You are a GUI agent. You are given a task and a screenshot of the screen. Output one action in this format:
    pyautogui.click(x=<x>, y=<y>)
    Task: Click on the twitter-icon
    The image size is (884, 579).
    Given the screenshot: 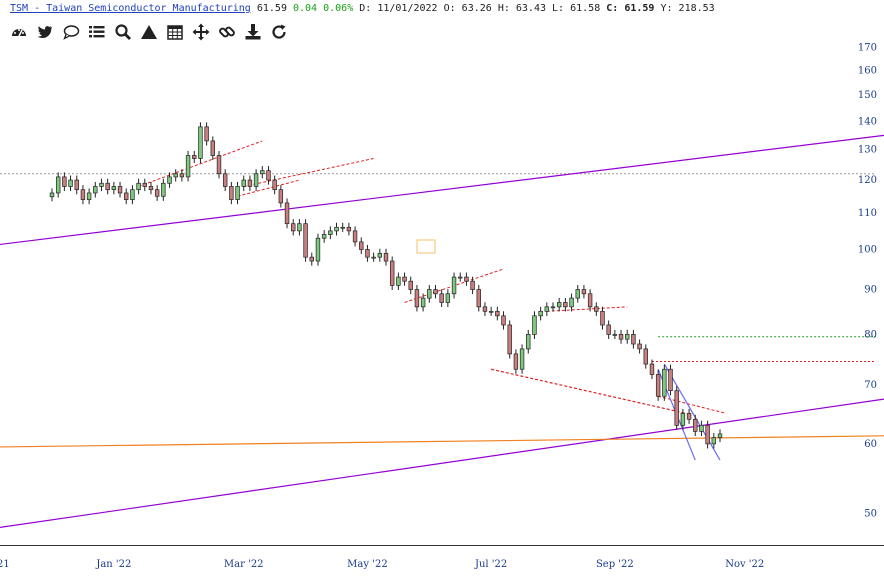 What is the action you would take?
    pyautogui.click(x=45, y=32)
    